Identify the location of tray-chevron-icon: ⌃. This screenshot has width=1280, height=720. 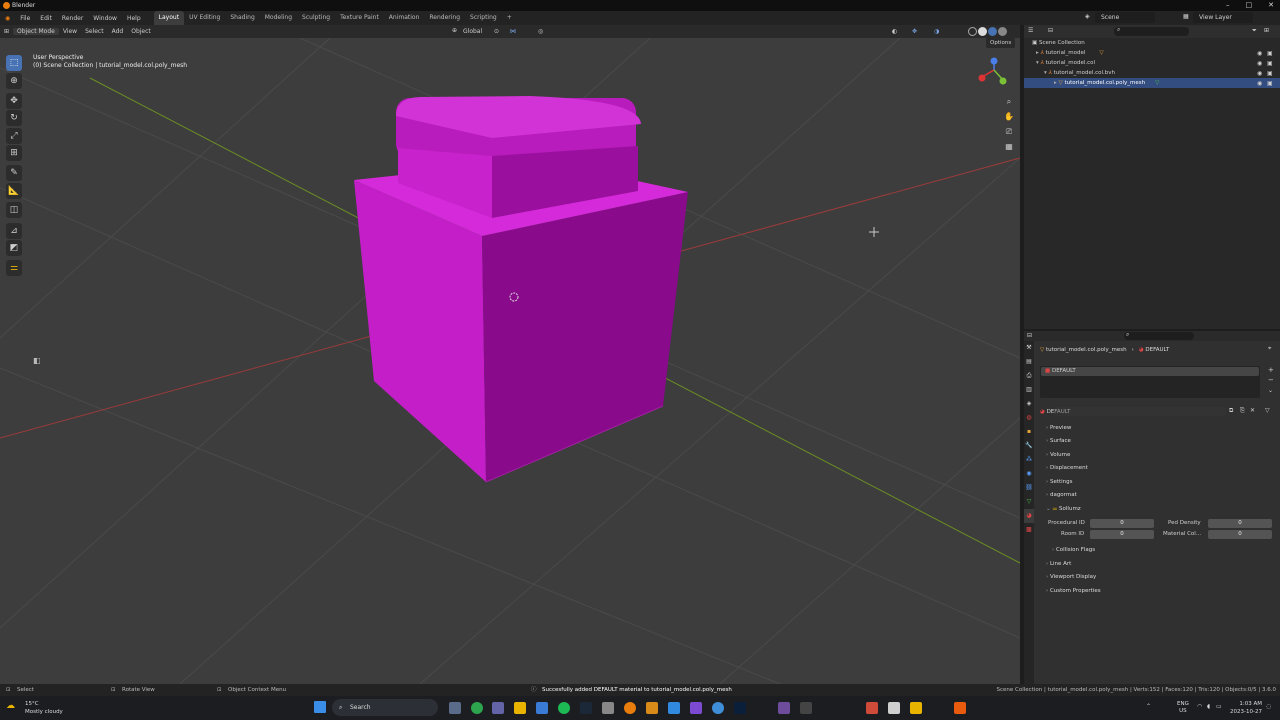
(1148, 706).